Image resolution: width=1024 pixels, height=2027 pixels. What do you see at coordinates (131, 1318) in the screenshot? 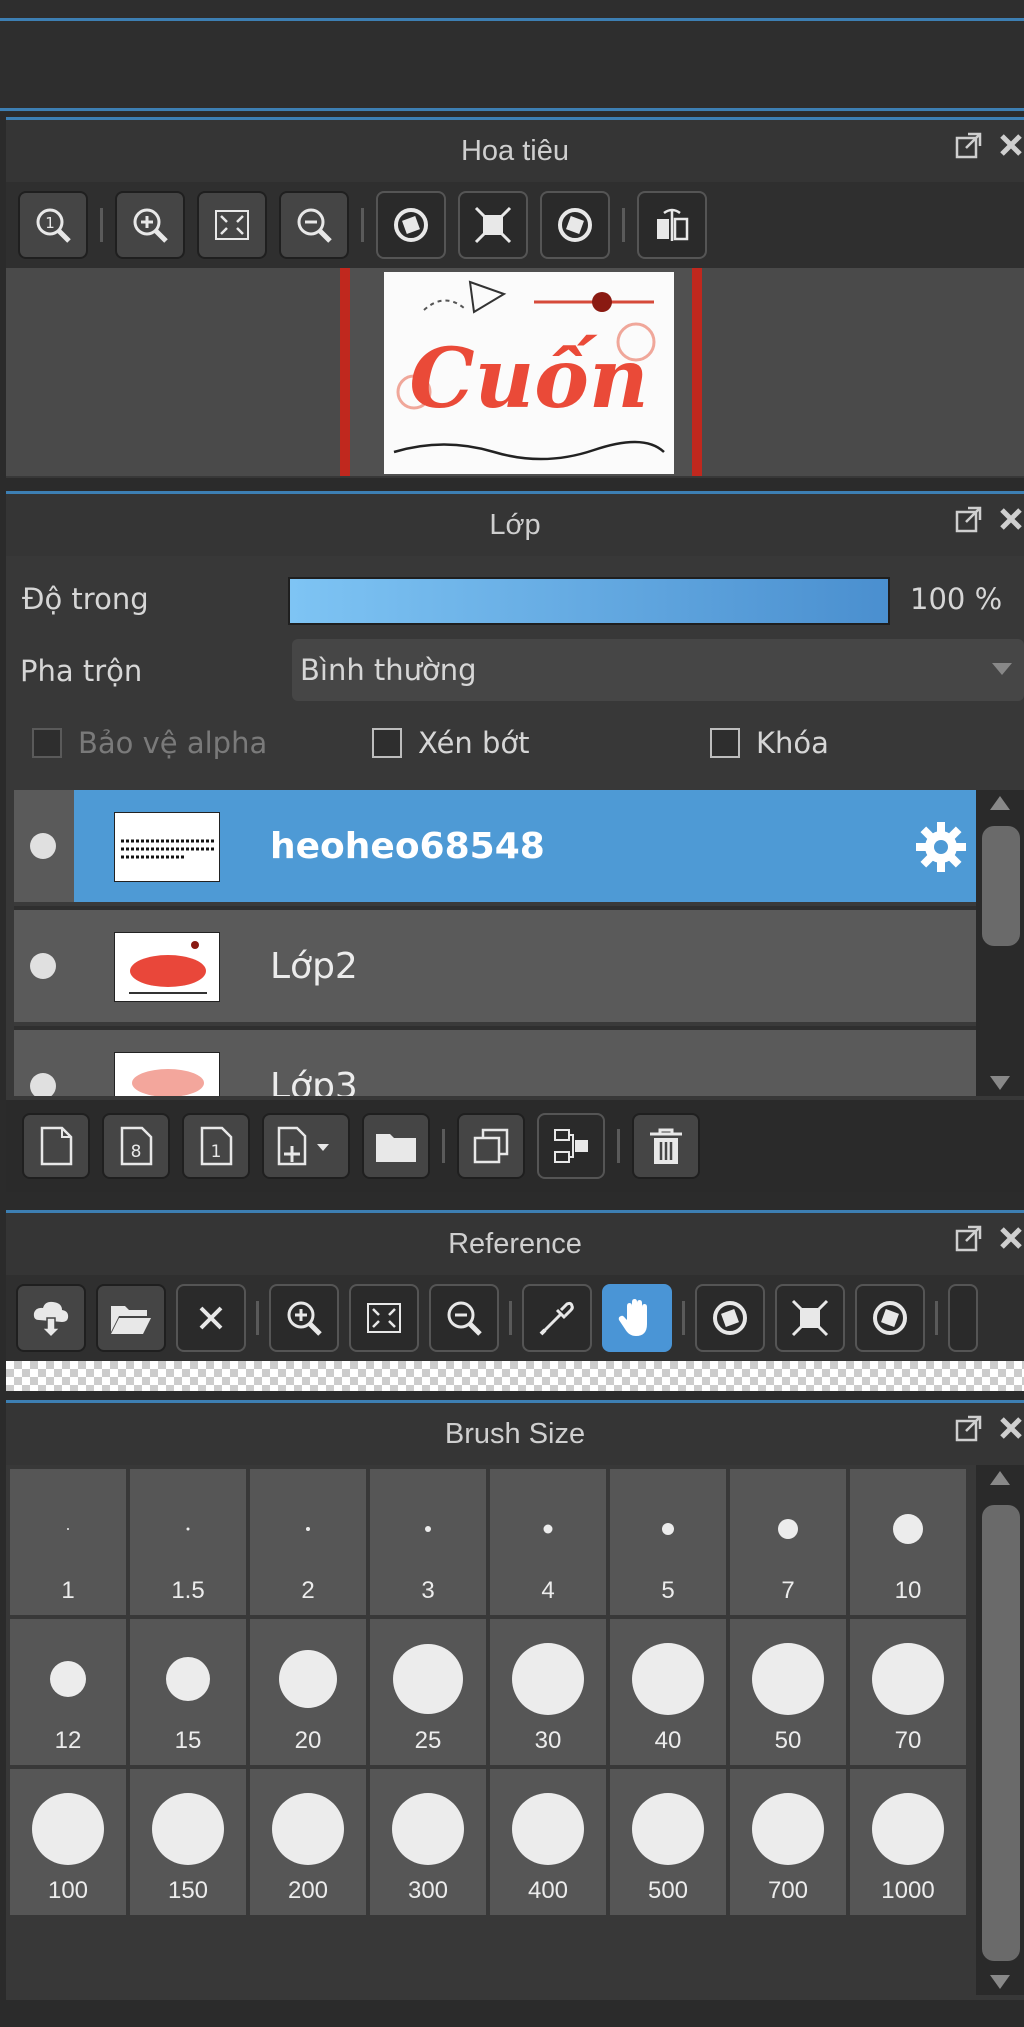
I see `open-file-button` at bounding box center [131, 1318].